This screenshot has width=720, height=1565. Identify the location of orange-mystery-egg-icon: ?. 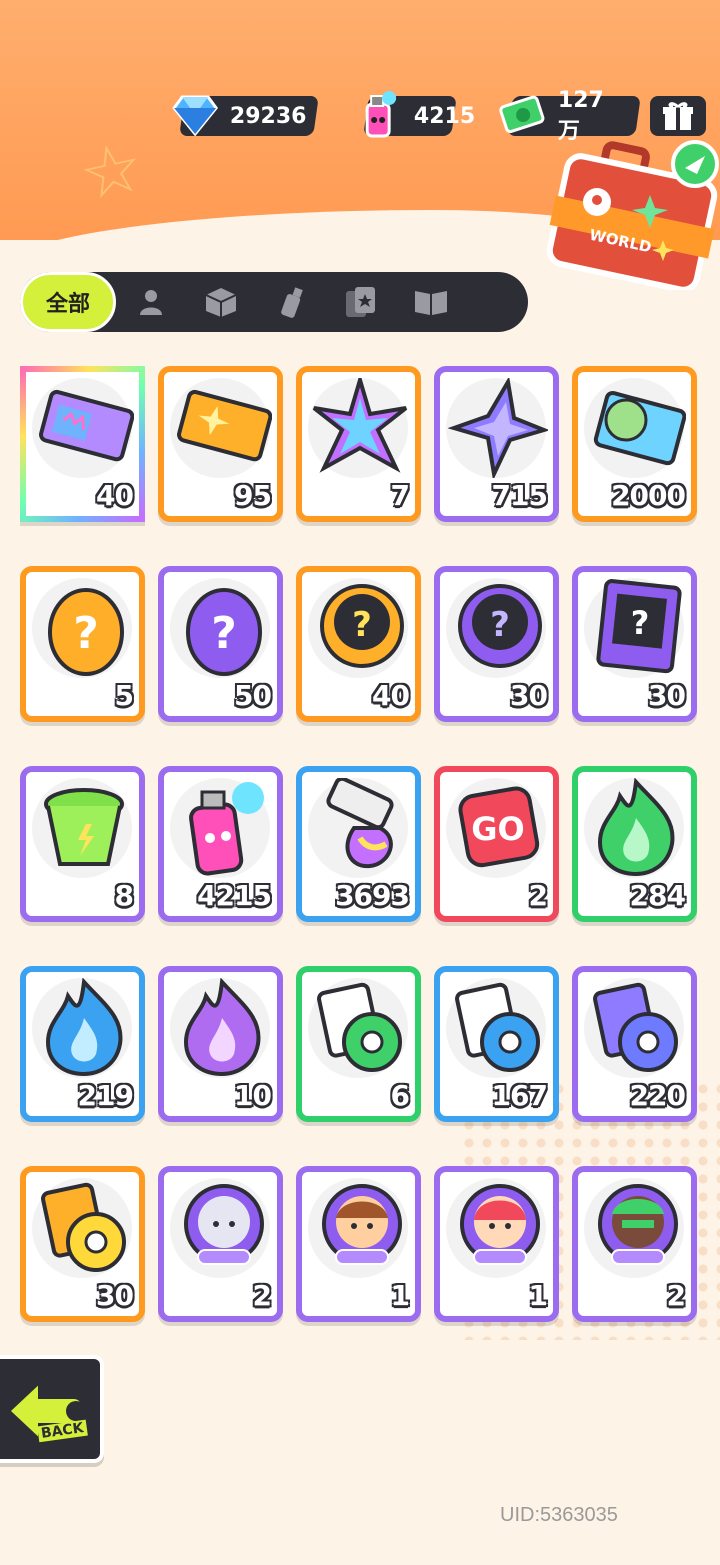
(86, 632).